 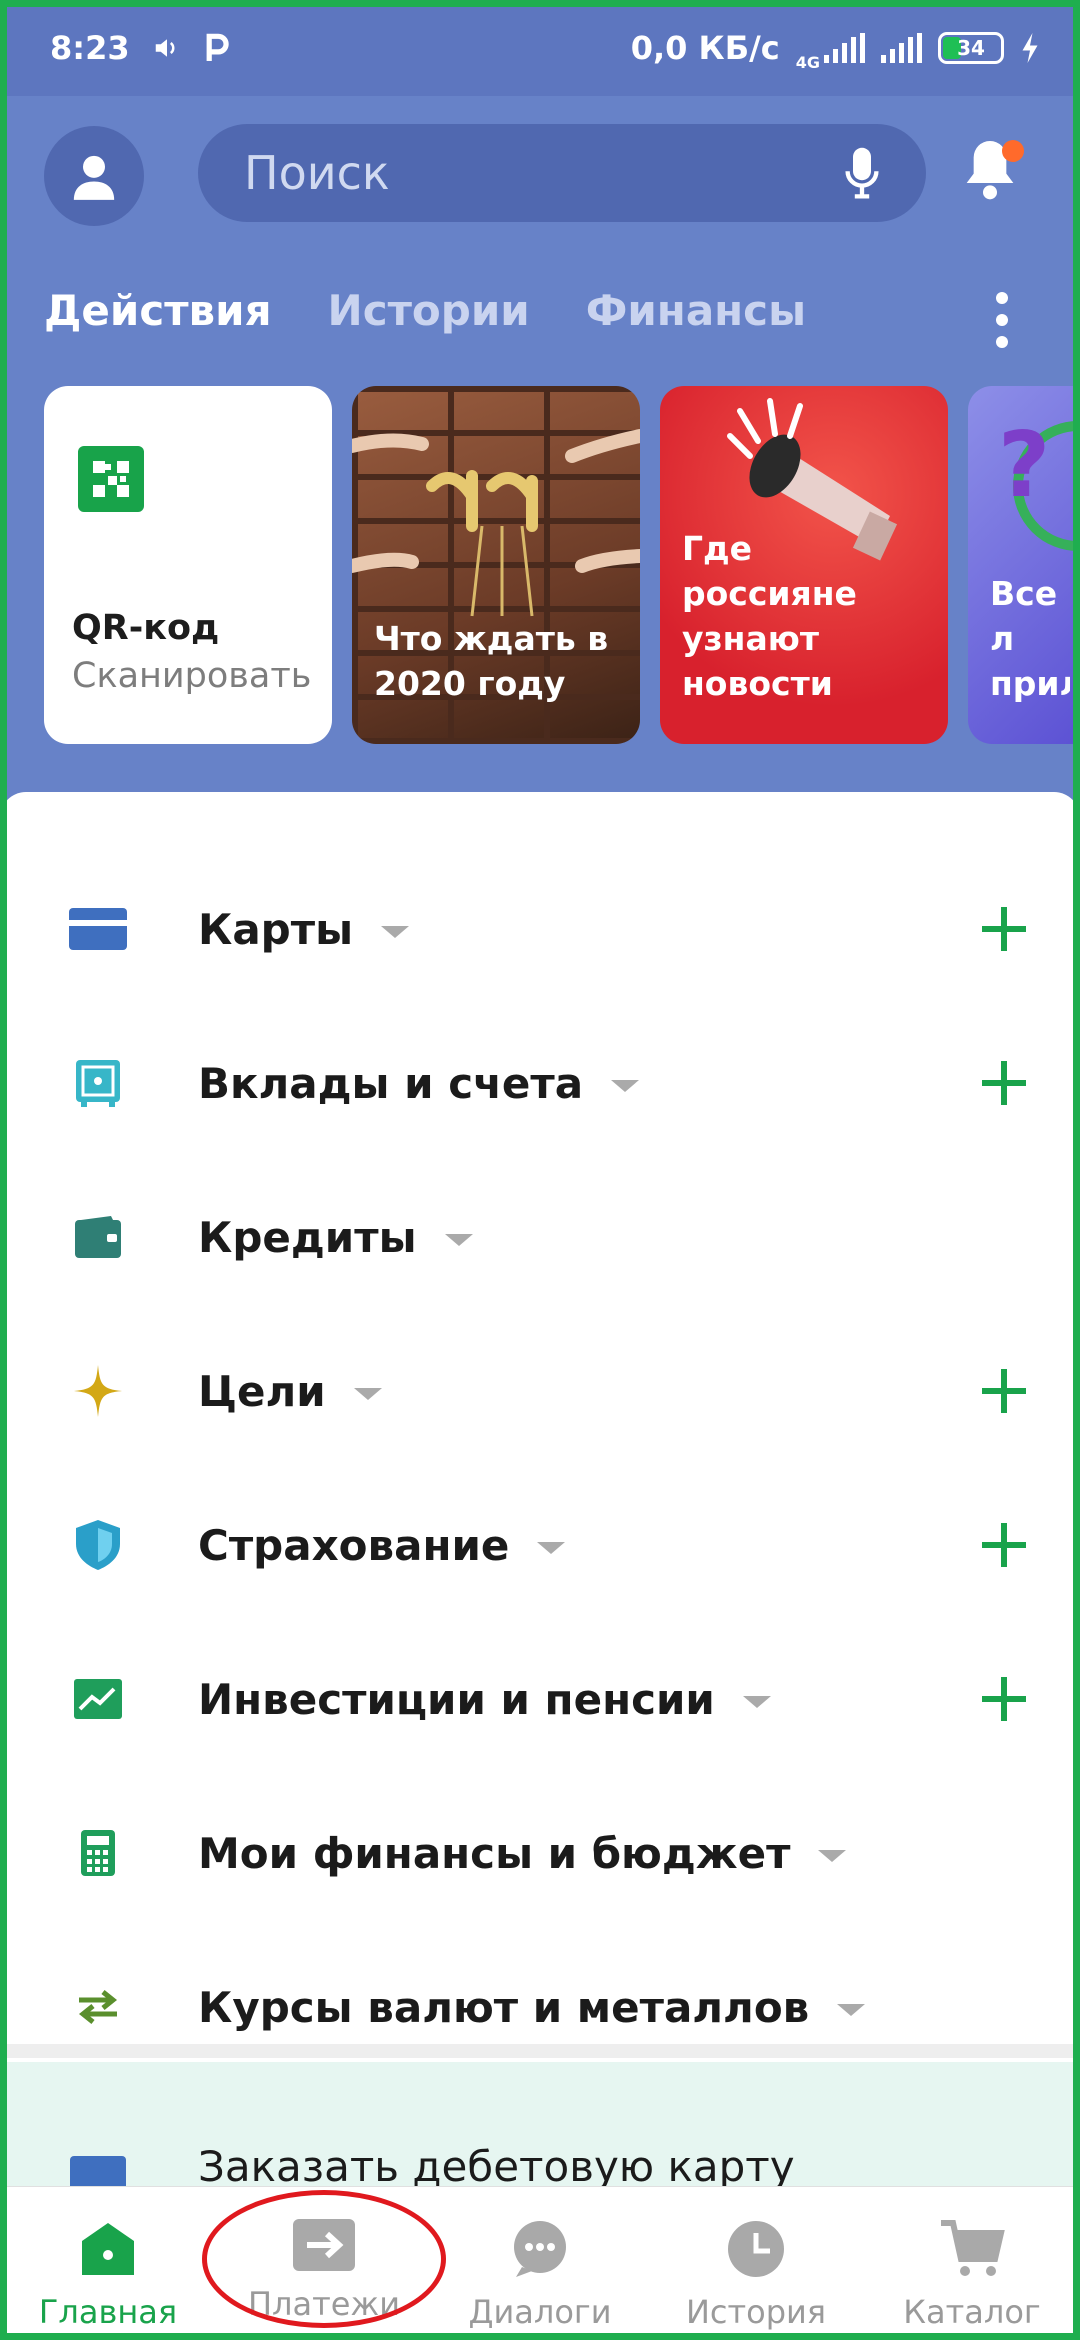 I want to click on charging-icon, so click(x=1030, y=48).